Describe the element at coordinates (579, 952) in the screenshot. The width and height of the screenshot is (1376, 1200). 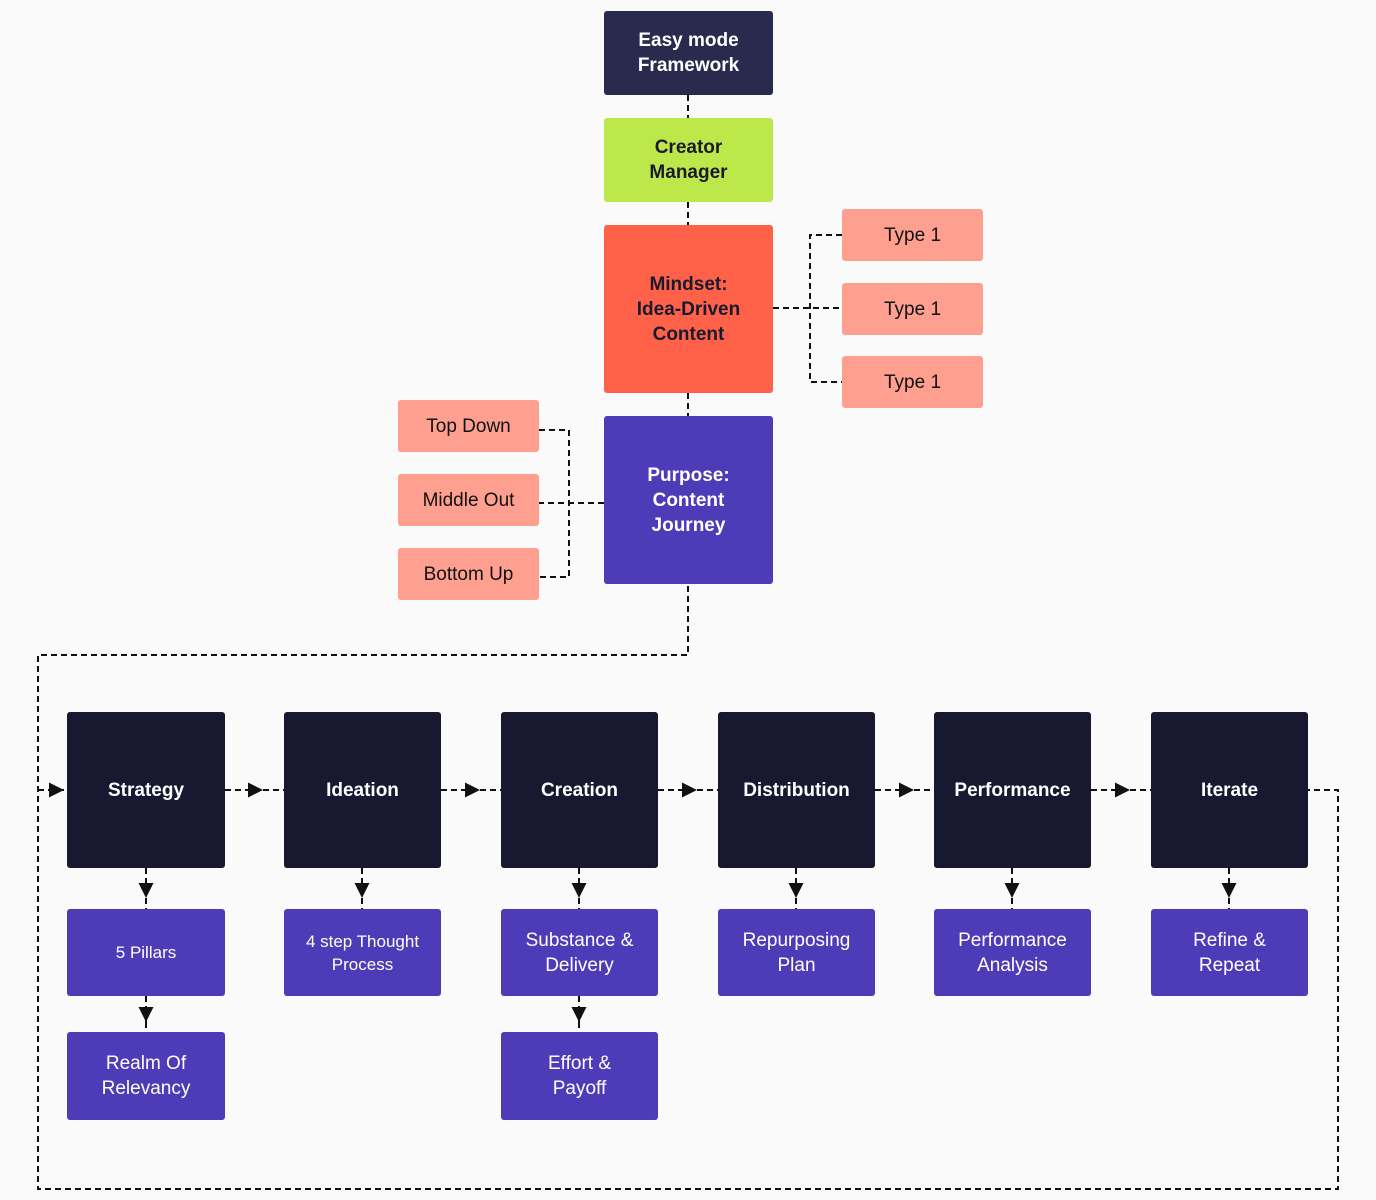
I see `substep-substance-delivery: Substance & Delivery` at that location.